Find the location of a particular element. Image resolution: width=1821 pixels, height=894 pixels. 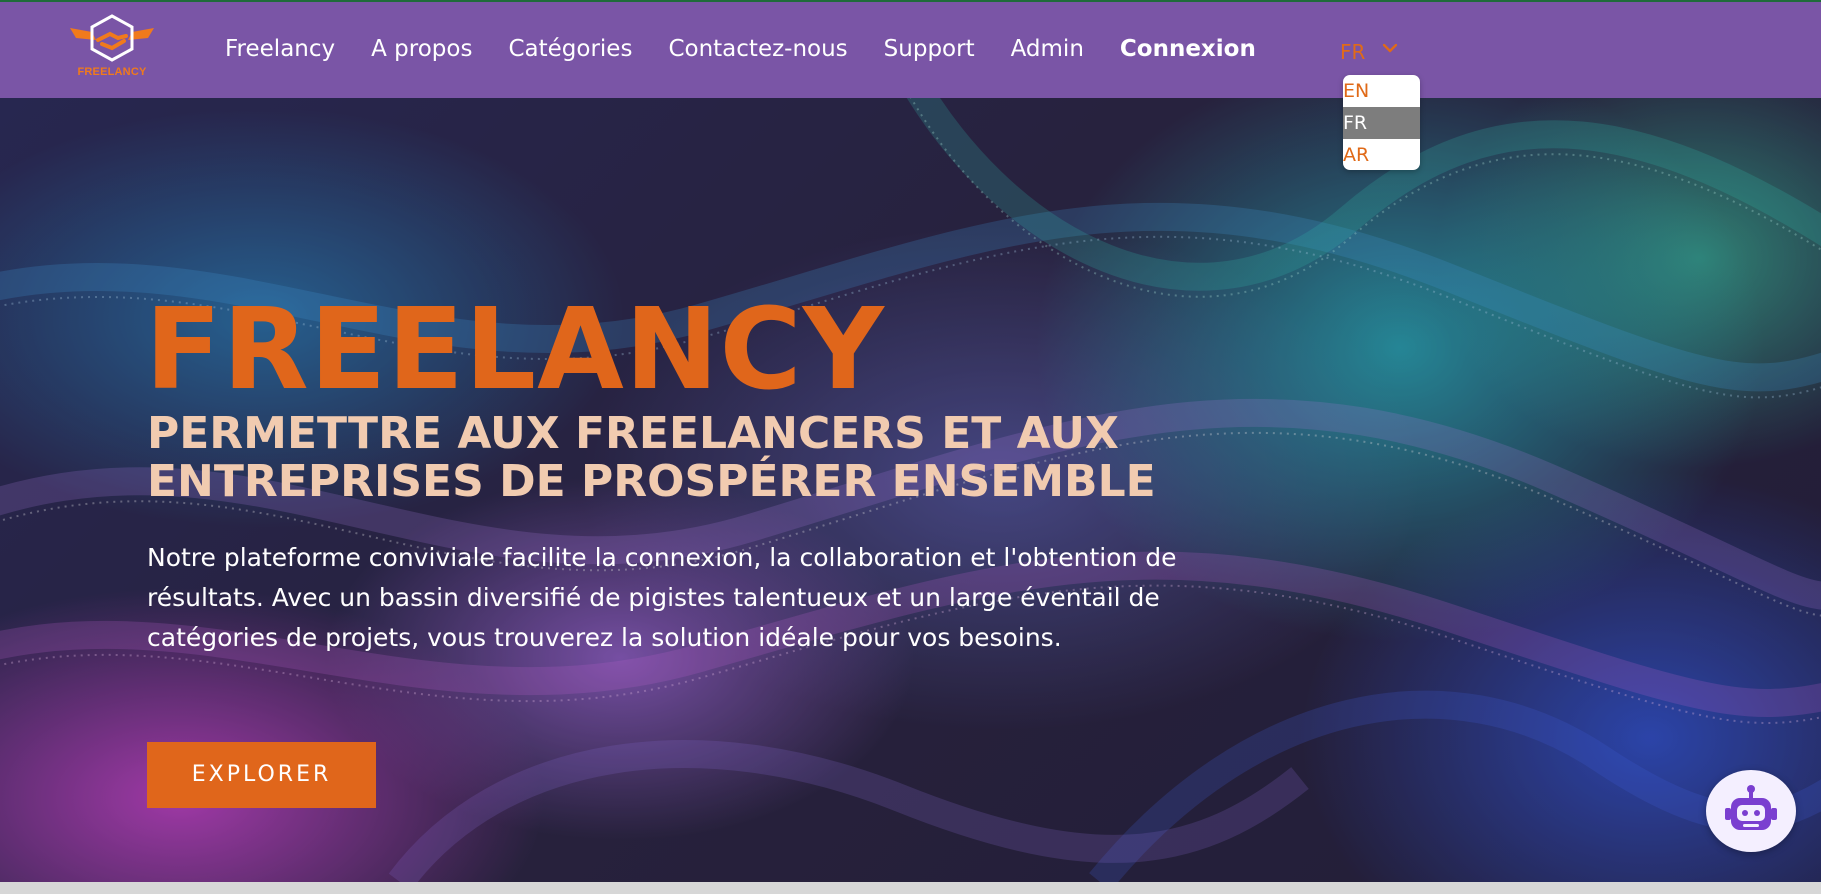

horizontal-scrollbar is located at coordinates (910, 888).